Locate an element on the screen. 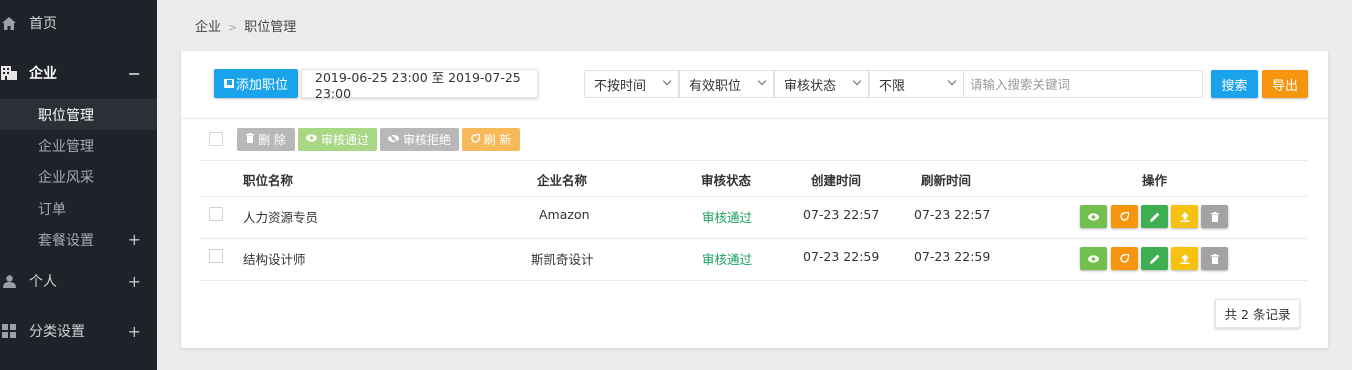 The width and height of the screenshot is (1352, 370). column-header-actions: 操作 is located at coordinates (1155, 180).